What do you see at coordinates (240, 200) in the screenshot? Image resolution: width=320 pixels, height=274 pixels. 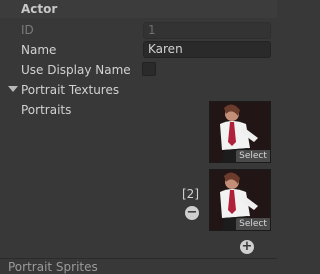 I see `portrait-slot-2: Select` at bounding box center [240, 200].